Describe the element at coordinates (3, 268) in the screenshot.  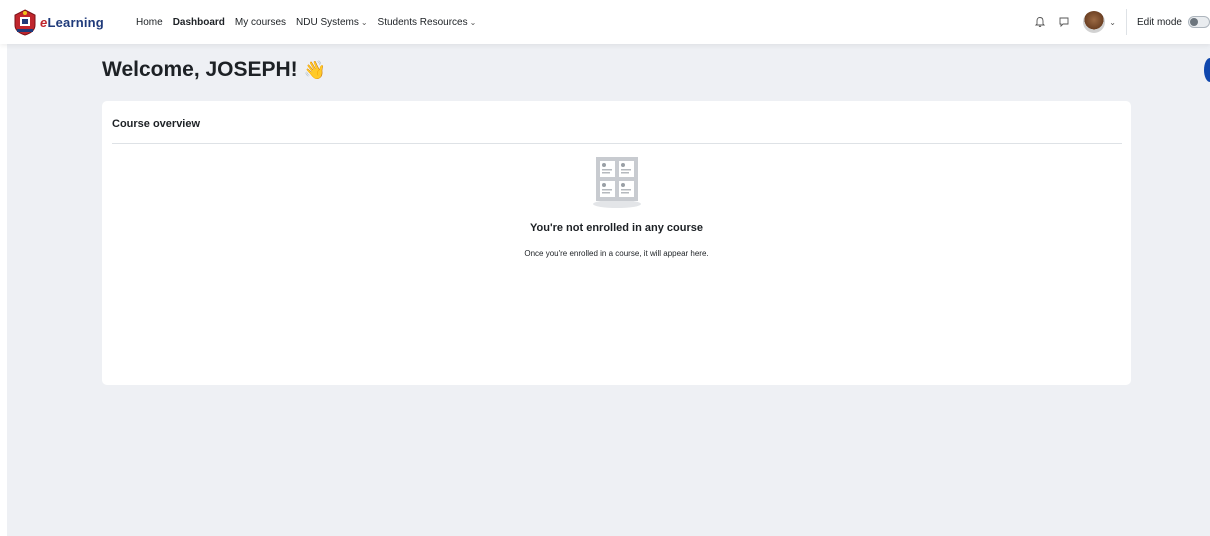
I see `left-edge-strip` at that location.